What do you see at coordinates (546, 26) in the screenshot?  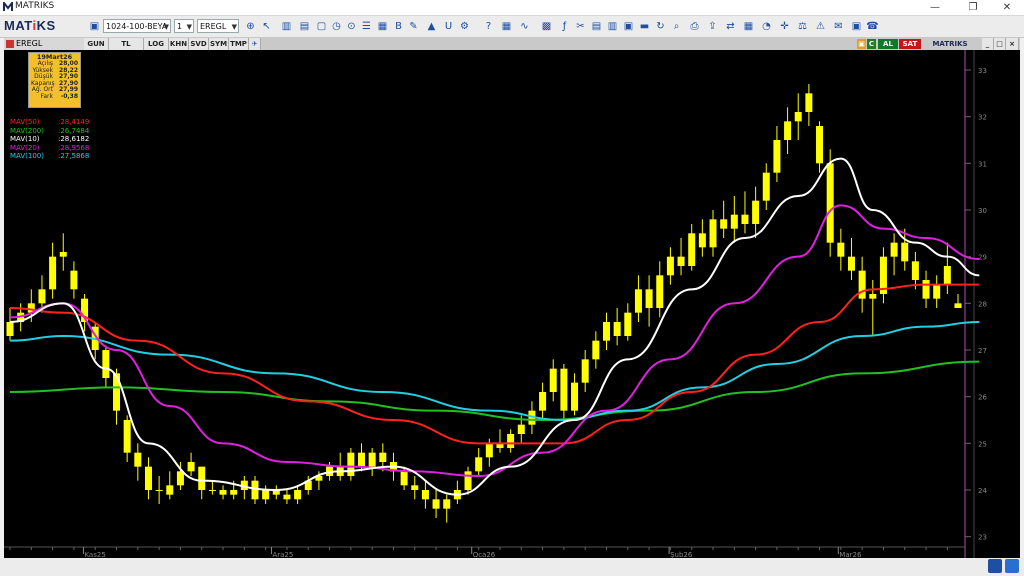 I see `pattern-icon: ▩` at bounding box center [546, 26].